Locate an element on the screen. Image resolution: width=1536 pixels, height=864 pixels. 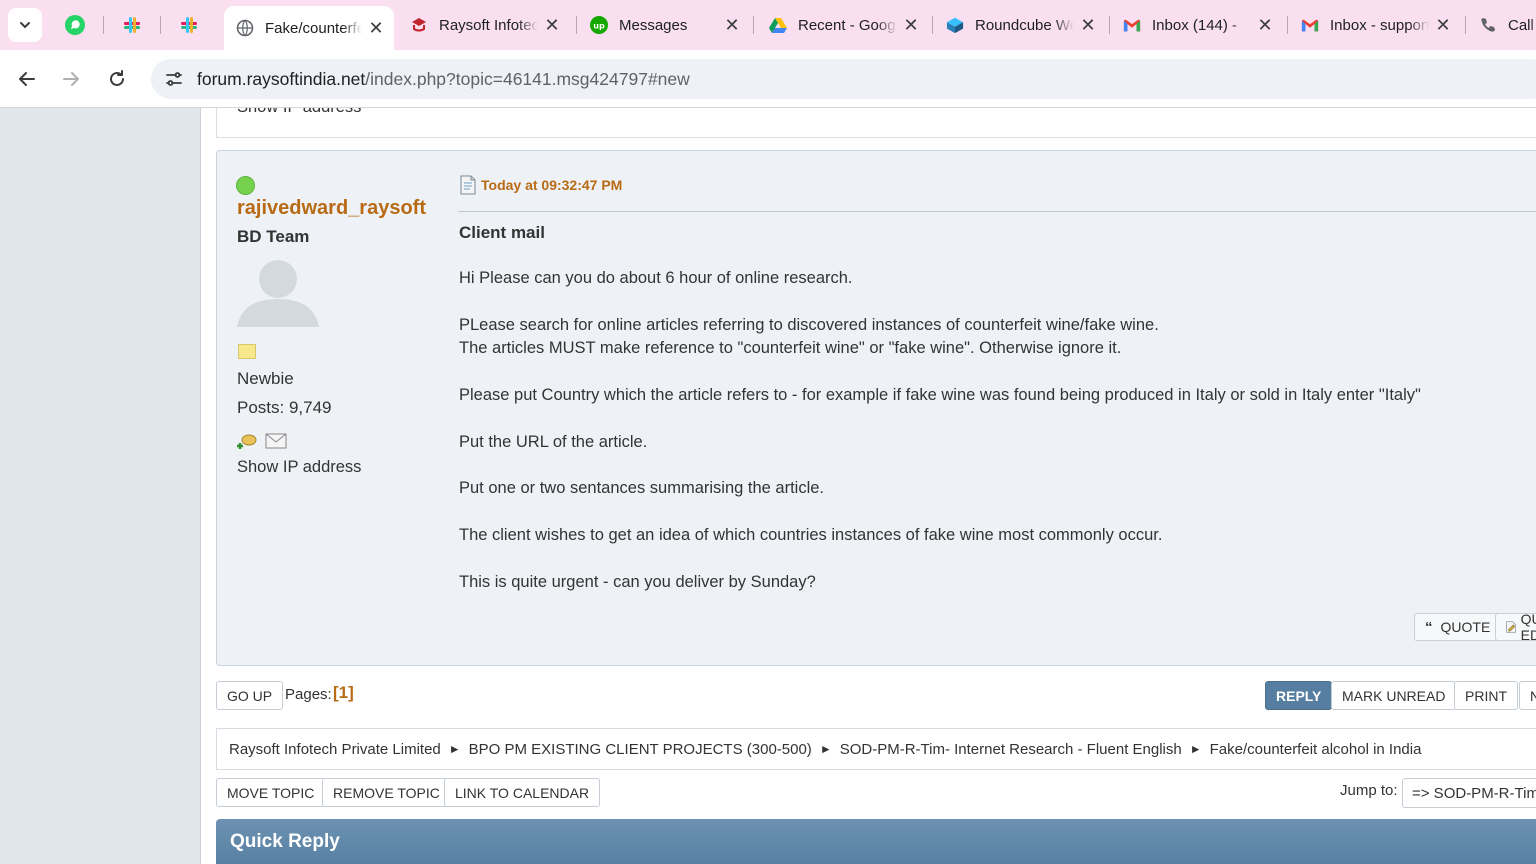
remove-topic-button: REMOVE TOPIC is located at coordinates (386, 792).